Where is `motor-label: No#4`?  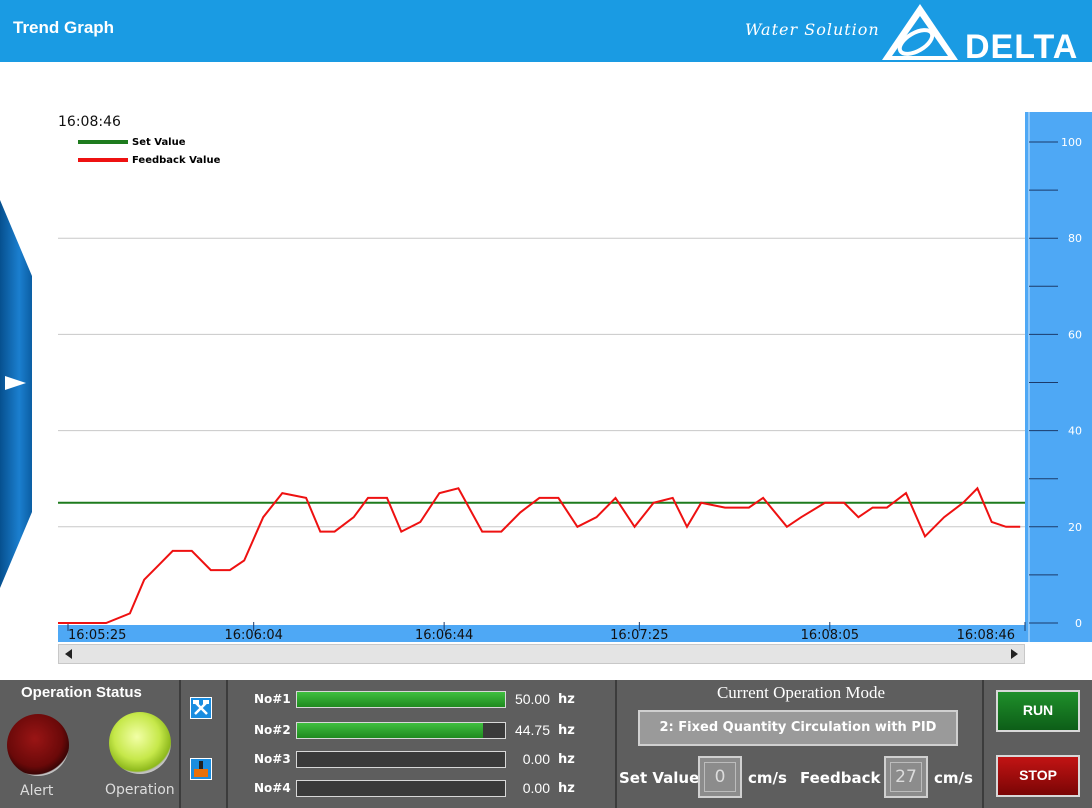 motor-label: No#4 is located at coordinates (272, 788).